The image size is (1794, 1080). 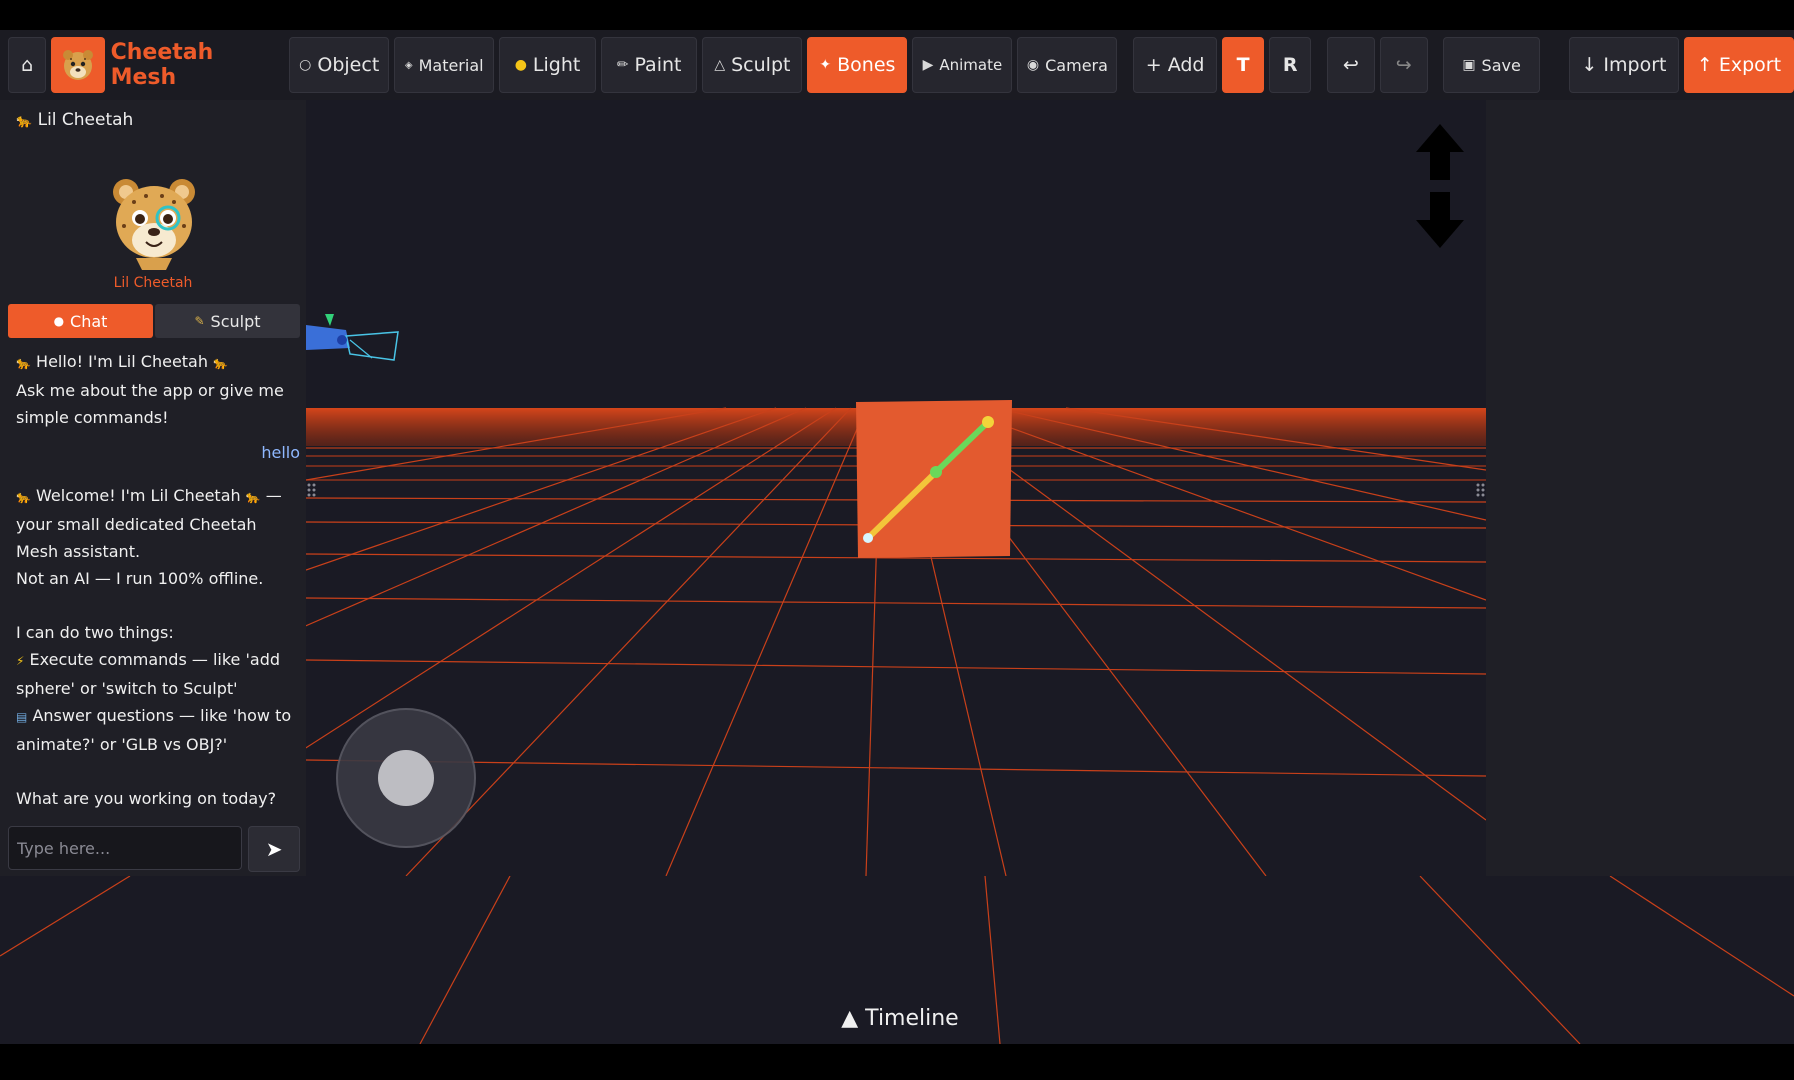 What do you see at coordinates (95, 632) in the screenshot?
I see `welcome-line-3: I can do two things:` at bounding box center [95, 632].